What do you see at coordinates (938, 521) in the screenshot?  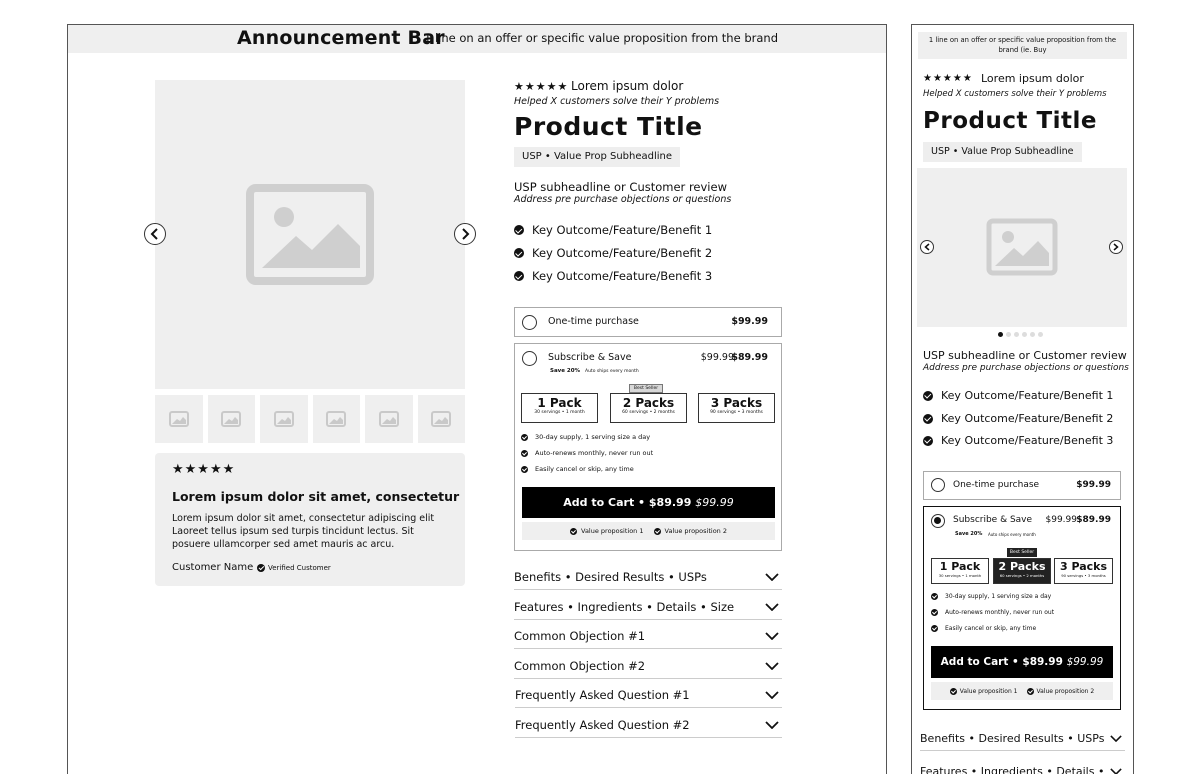 I see `radio-button-selected` at bounding box center [938, 521].